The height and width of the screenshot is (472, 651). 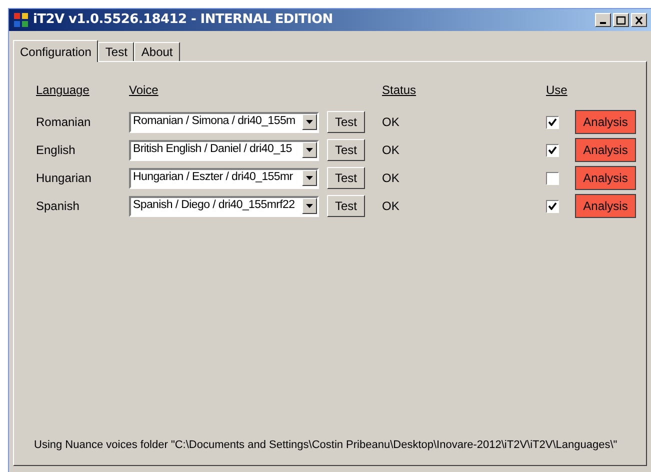 What do you see at coordinates (224, 150) in the screenshot?
I see `voice-dropdown: British English / Daniel / dri40_15` at bounding box center [224, 150].